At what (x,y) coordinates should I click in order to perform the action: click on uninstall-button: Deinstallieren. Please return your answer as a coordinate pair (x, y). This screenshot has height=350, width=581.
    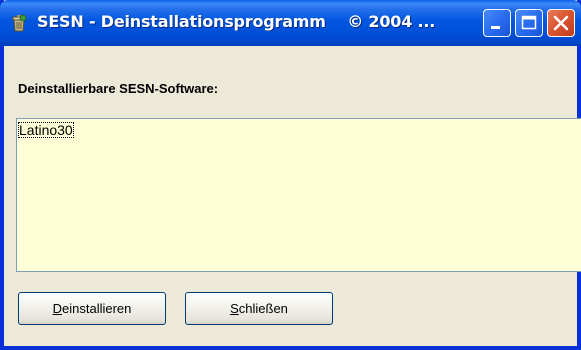
    Looking at the image, I should click on (92, 308).